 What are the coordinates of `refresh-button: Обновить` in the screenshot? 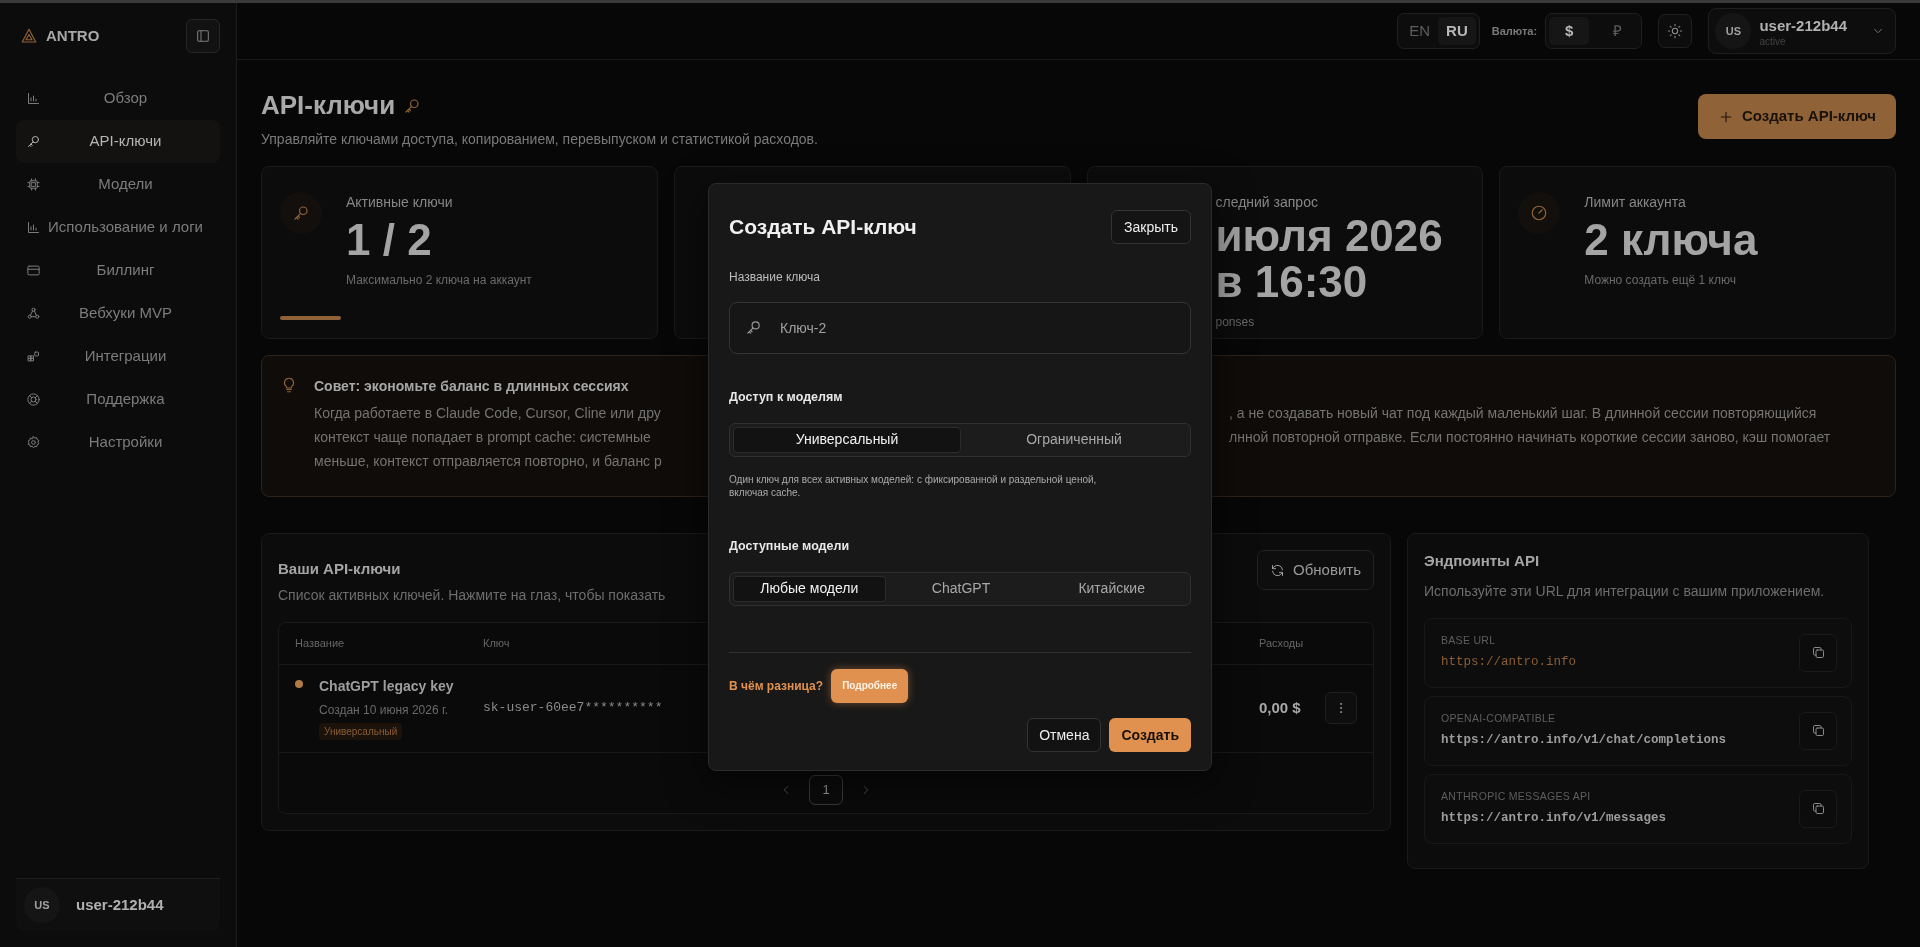 It's located at (1315, 570).